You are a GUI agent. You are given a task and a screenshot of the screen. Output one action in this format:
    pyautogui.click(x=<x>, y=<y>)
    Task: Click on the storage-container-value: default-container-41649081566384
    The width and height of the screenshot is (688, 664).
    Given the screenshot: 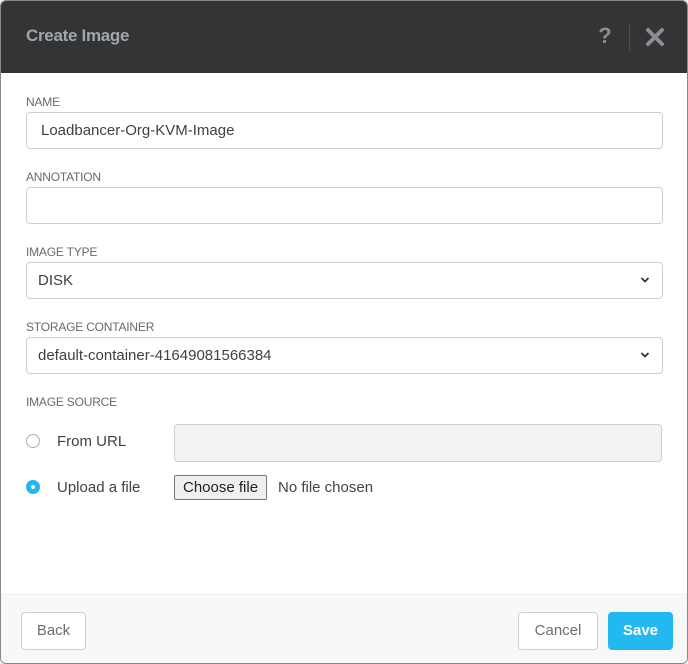 What is the action you would take?
    pyautogui.click(x=155, y=355)
    